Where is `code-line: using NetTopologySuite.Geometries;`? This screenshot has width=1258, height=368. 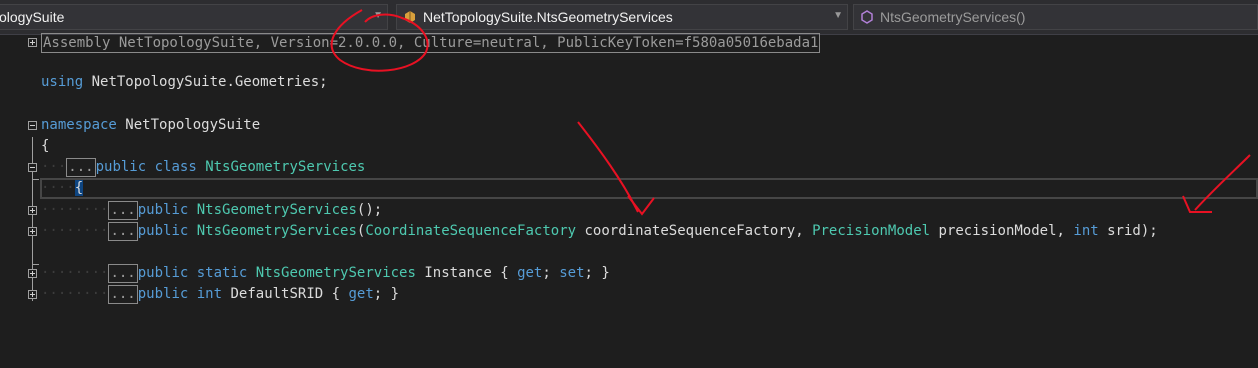 code-line: using NetTopologySuite.Geometries; is located at coordinates (629, 82).